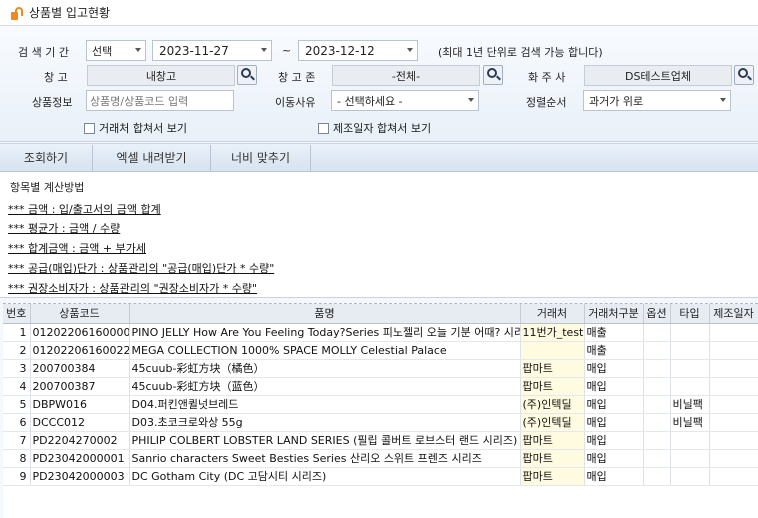  What do you see at coordinates (546, 102) in the screenshot?
I see `sort-label: 정렬순서` at bounding box center [546, 102].